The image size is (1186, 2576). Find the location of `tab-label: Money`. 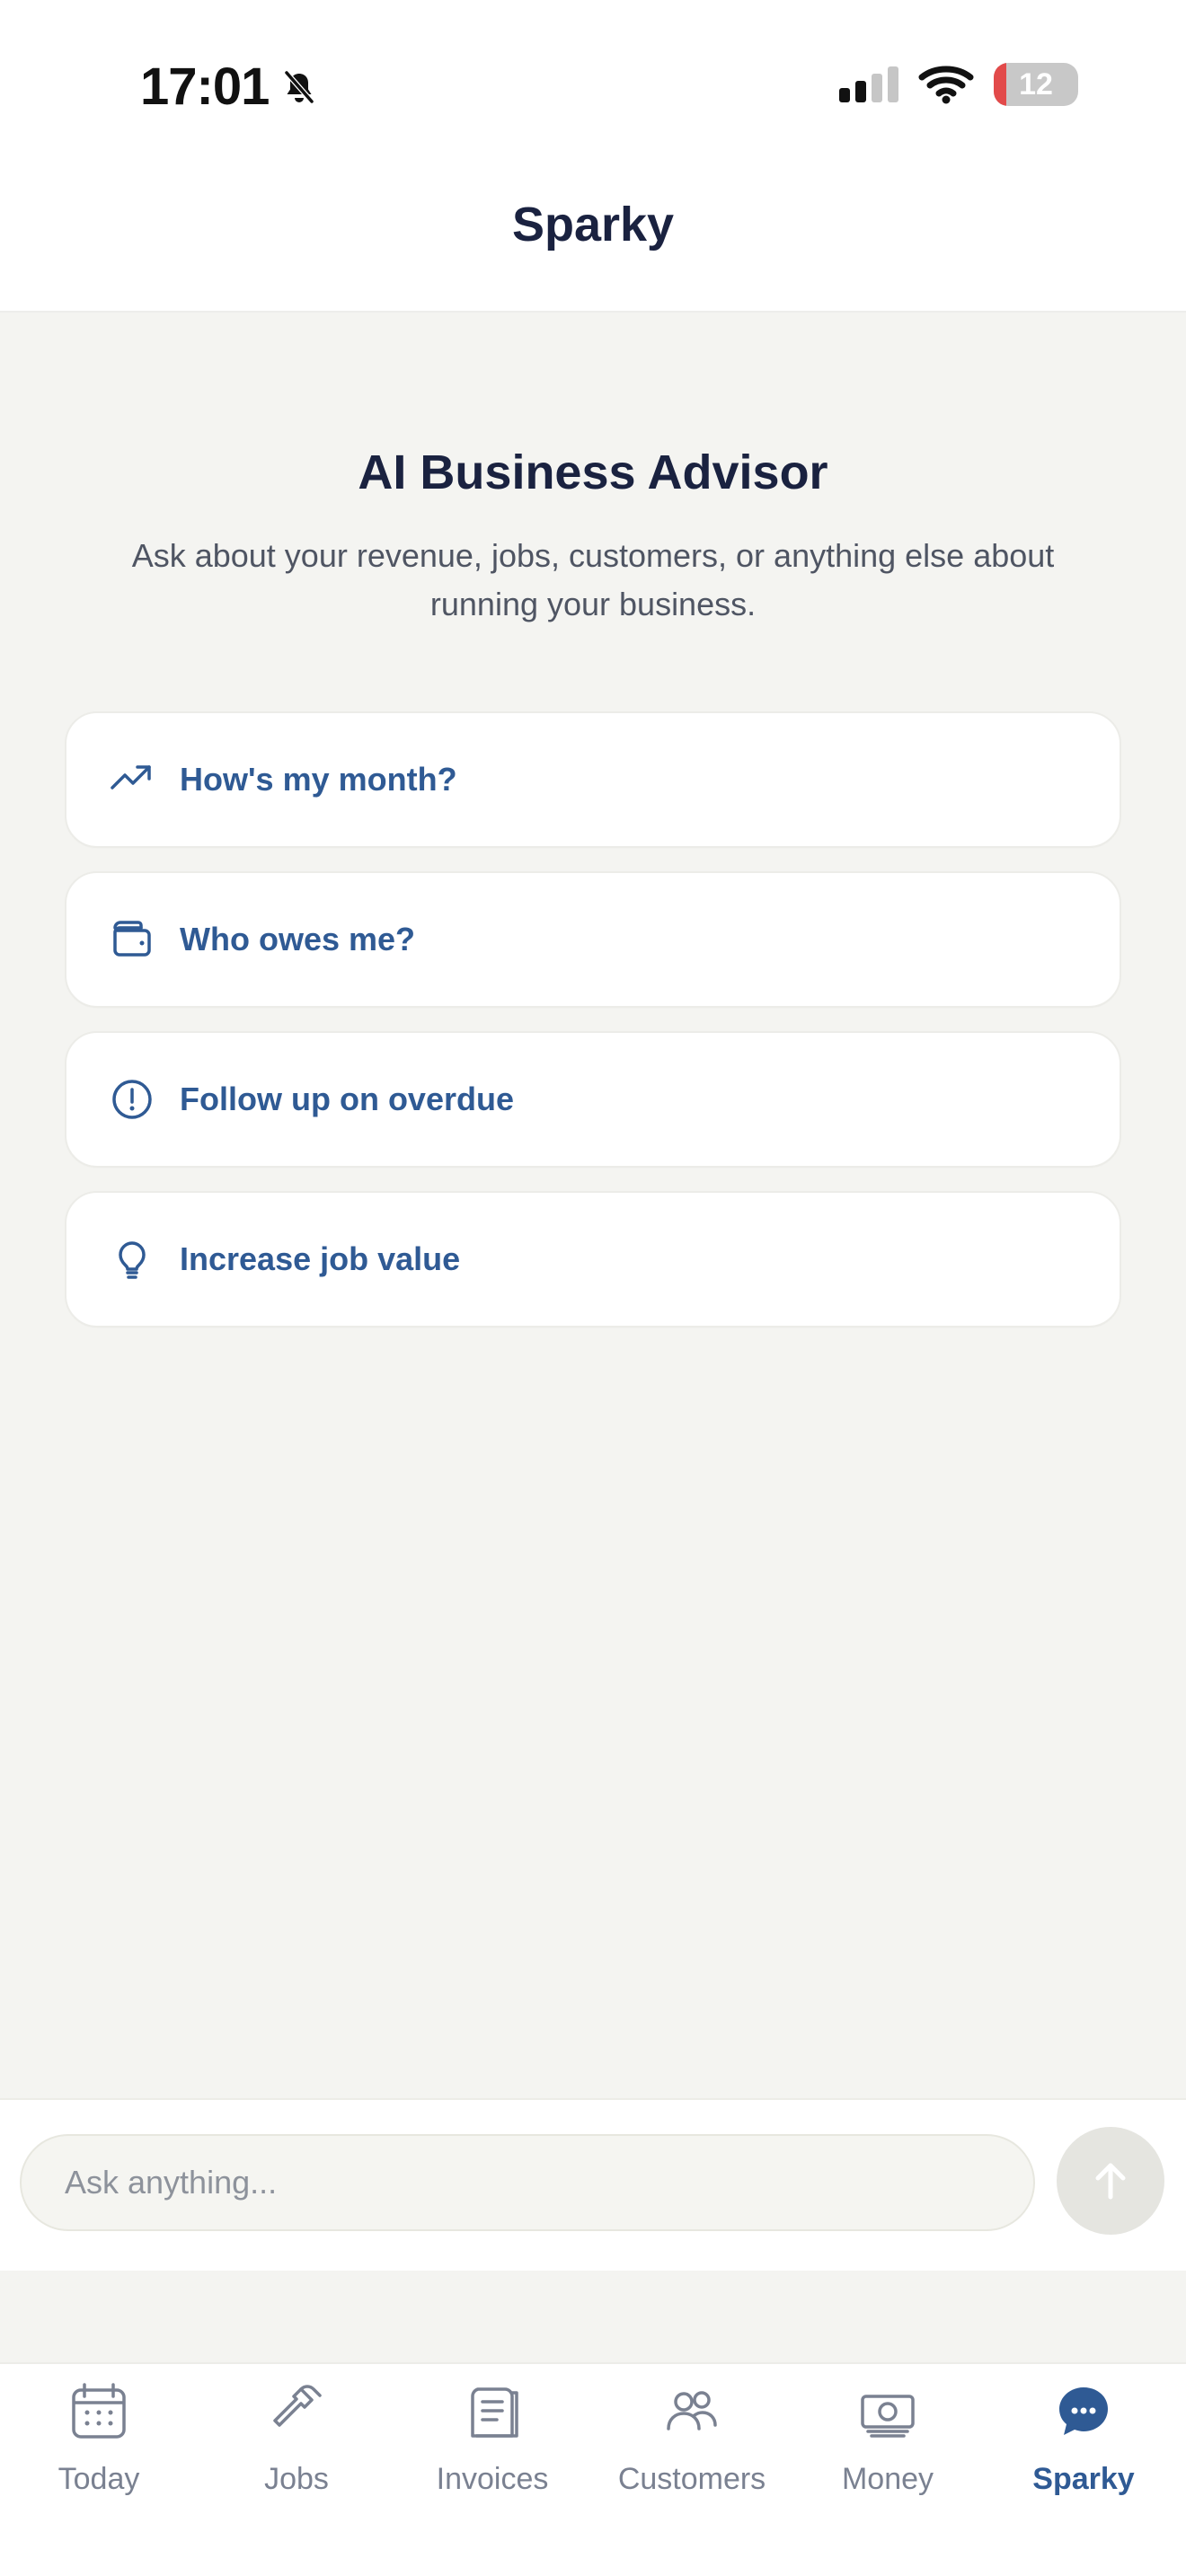

tab-label: Money is located at coordinates (887, 2479).